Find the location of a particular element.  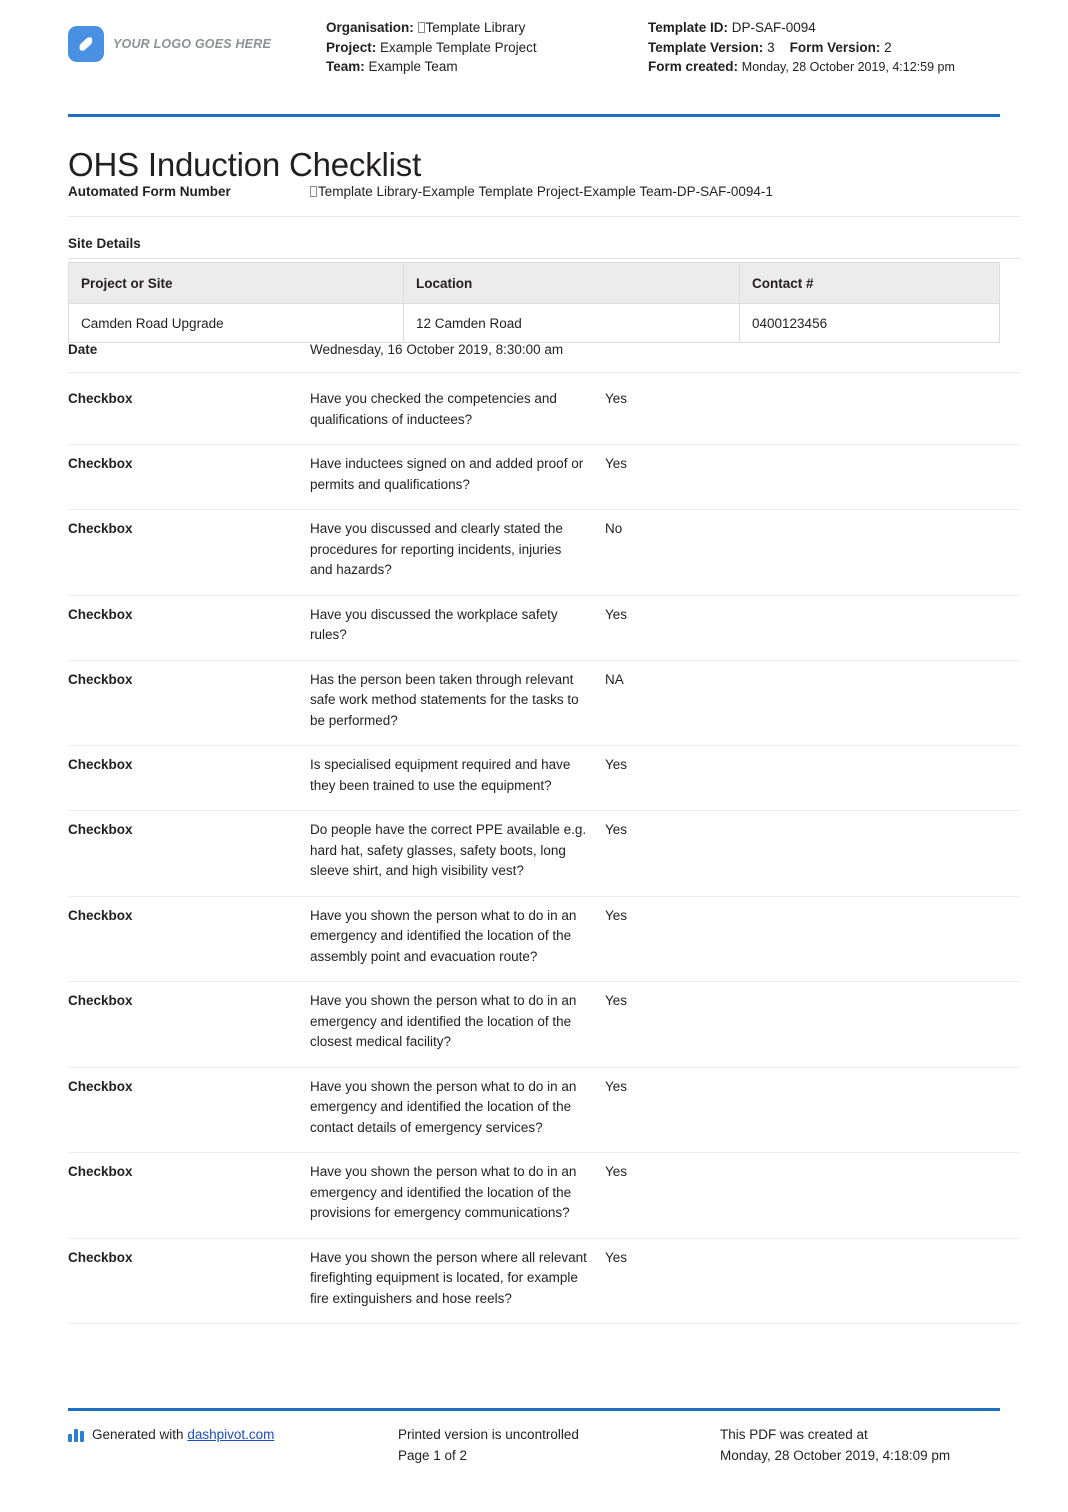

organisation-label: Organisation: is located at coordinates (370, 27).